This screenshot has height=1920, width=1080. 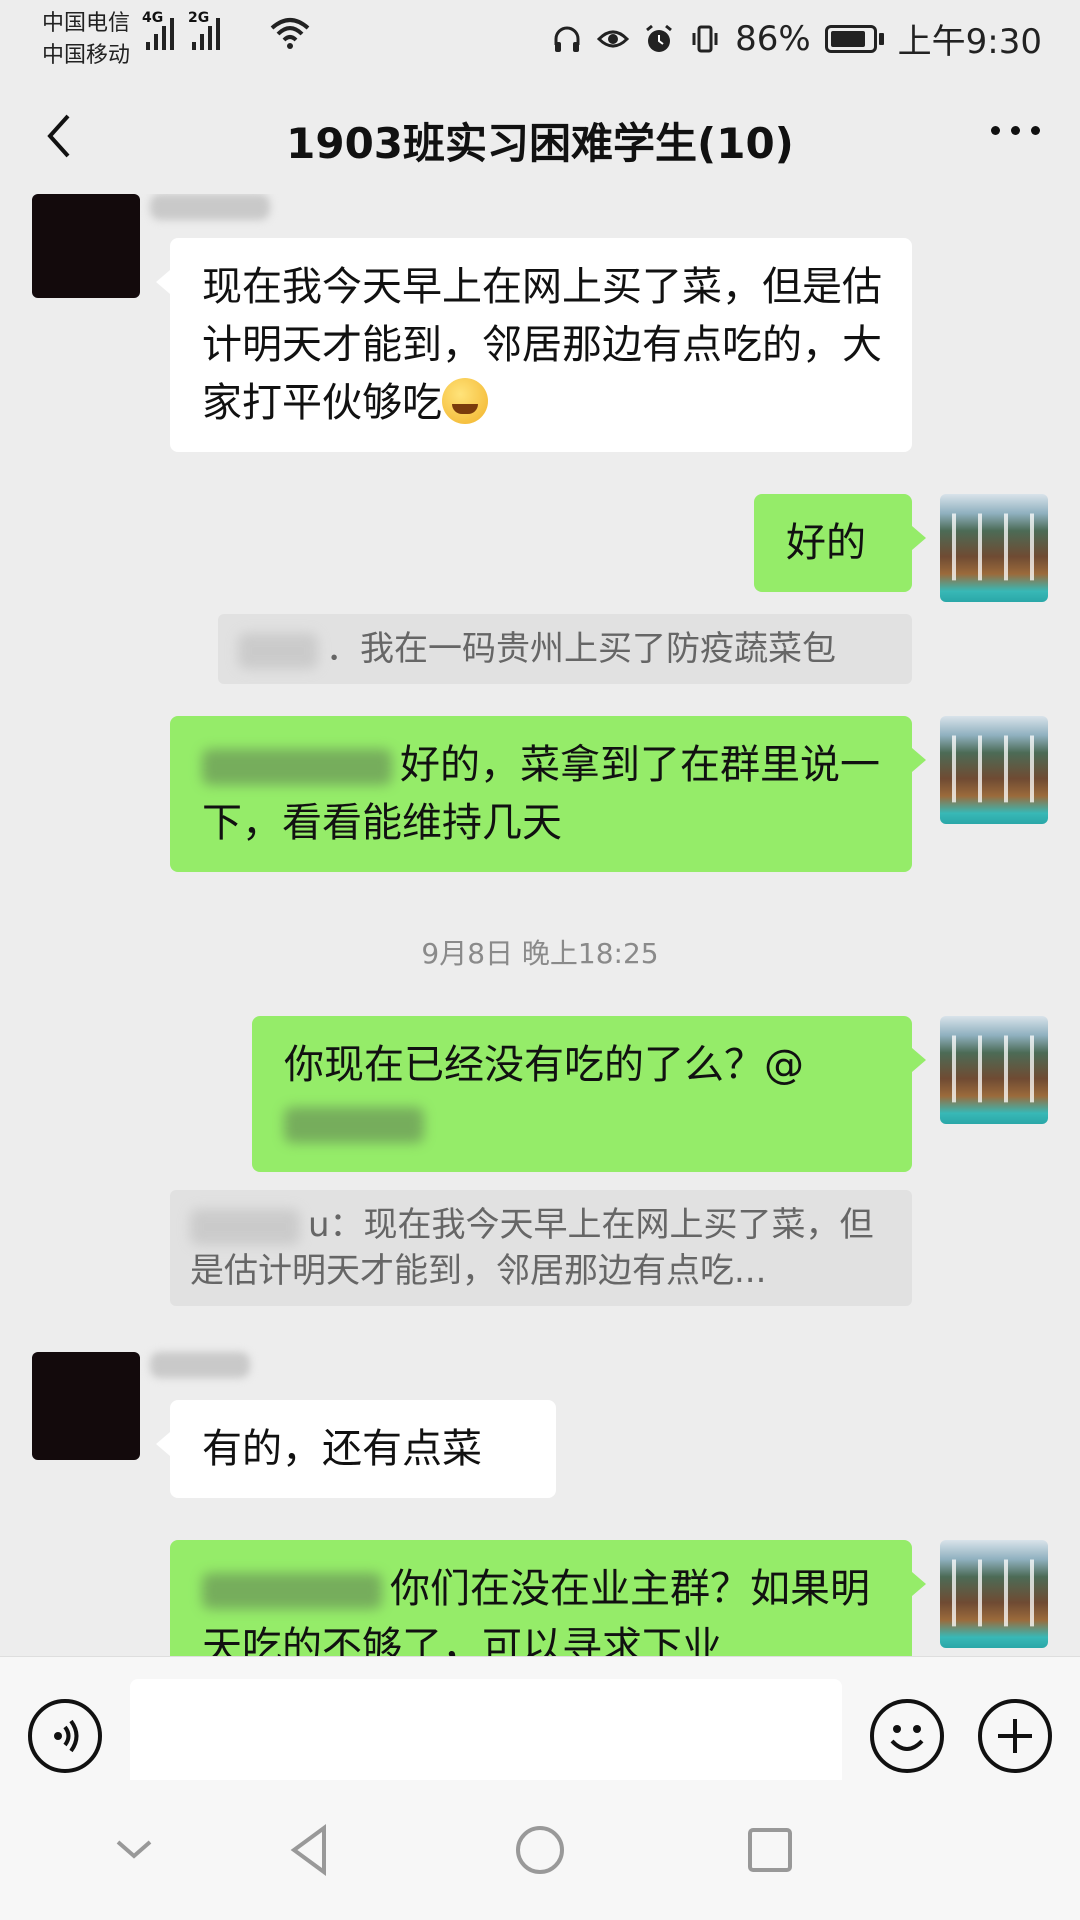 What do you see at coordinates (290, 33) in the screenshot?
I see `wifi-icon` at bounding box center [290, 33].